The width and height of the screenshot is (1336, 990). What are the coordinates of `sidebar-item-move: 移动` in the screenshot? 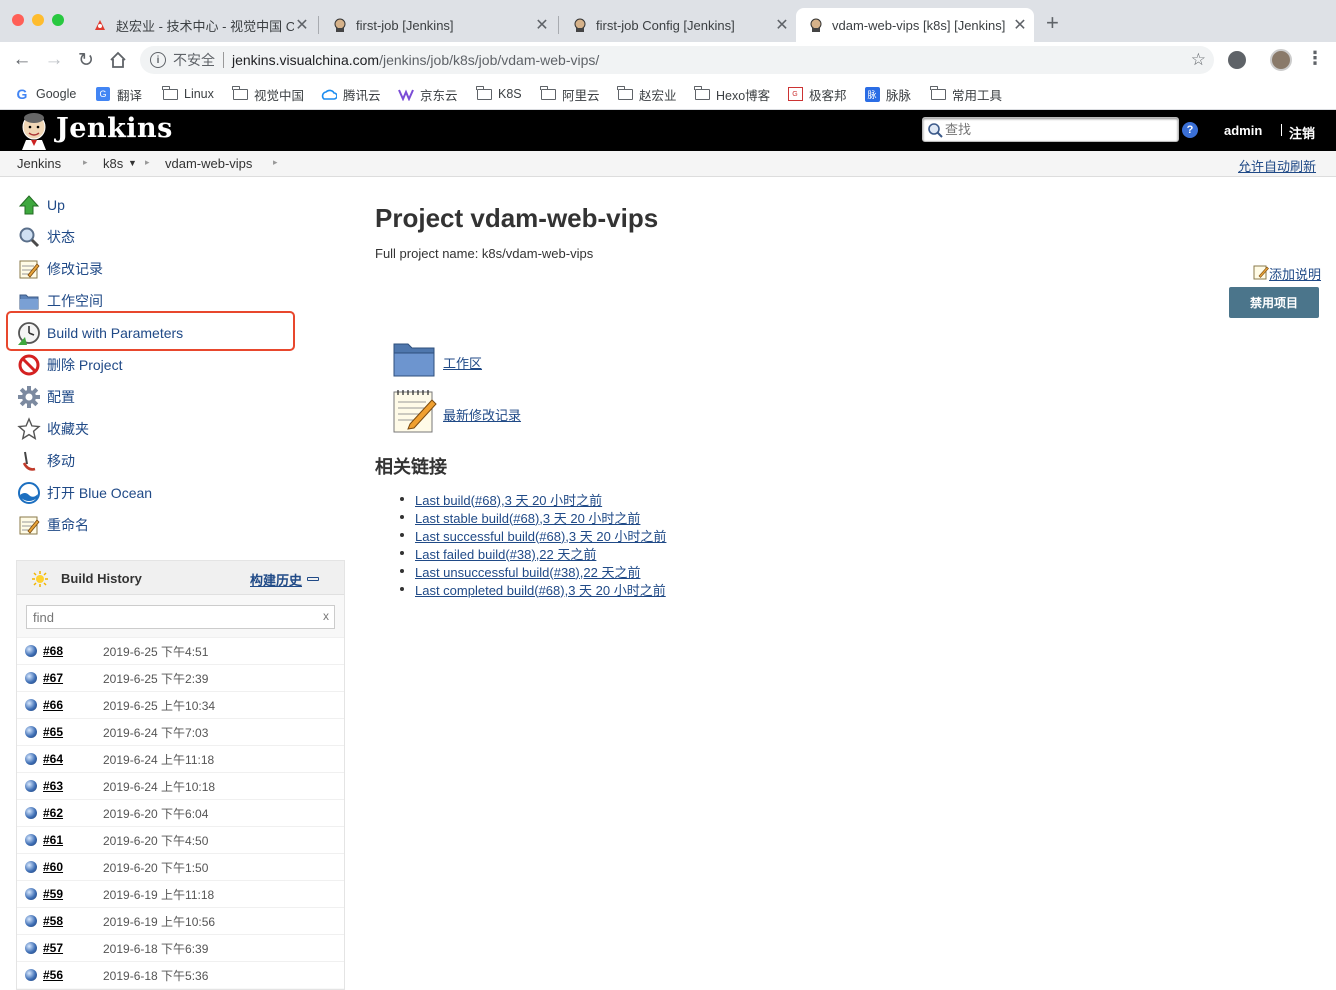 It's located at (45, 461).